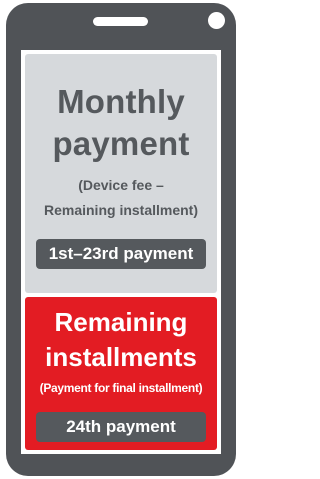  What do you see at coordinates (121, 427) in the screenshot?
I see `remaining-period-badge: 24th payment` at bounding box center [121, 427].